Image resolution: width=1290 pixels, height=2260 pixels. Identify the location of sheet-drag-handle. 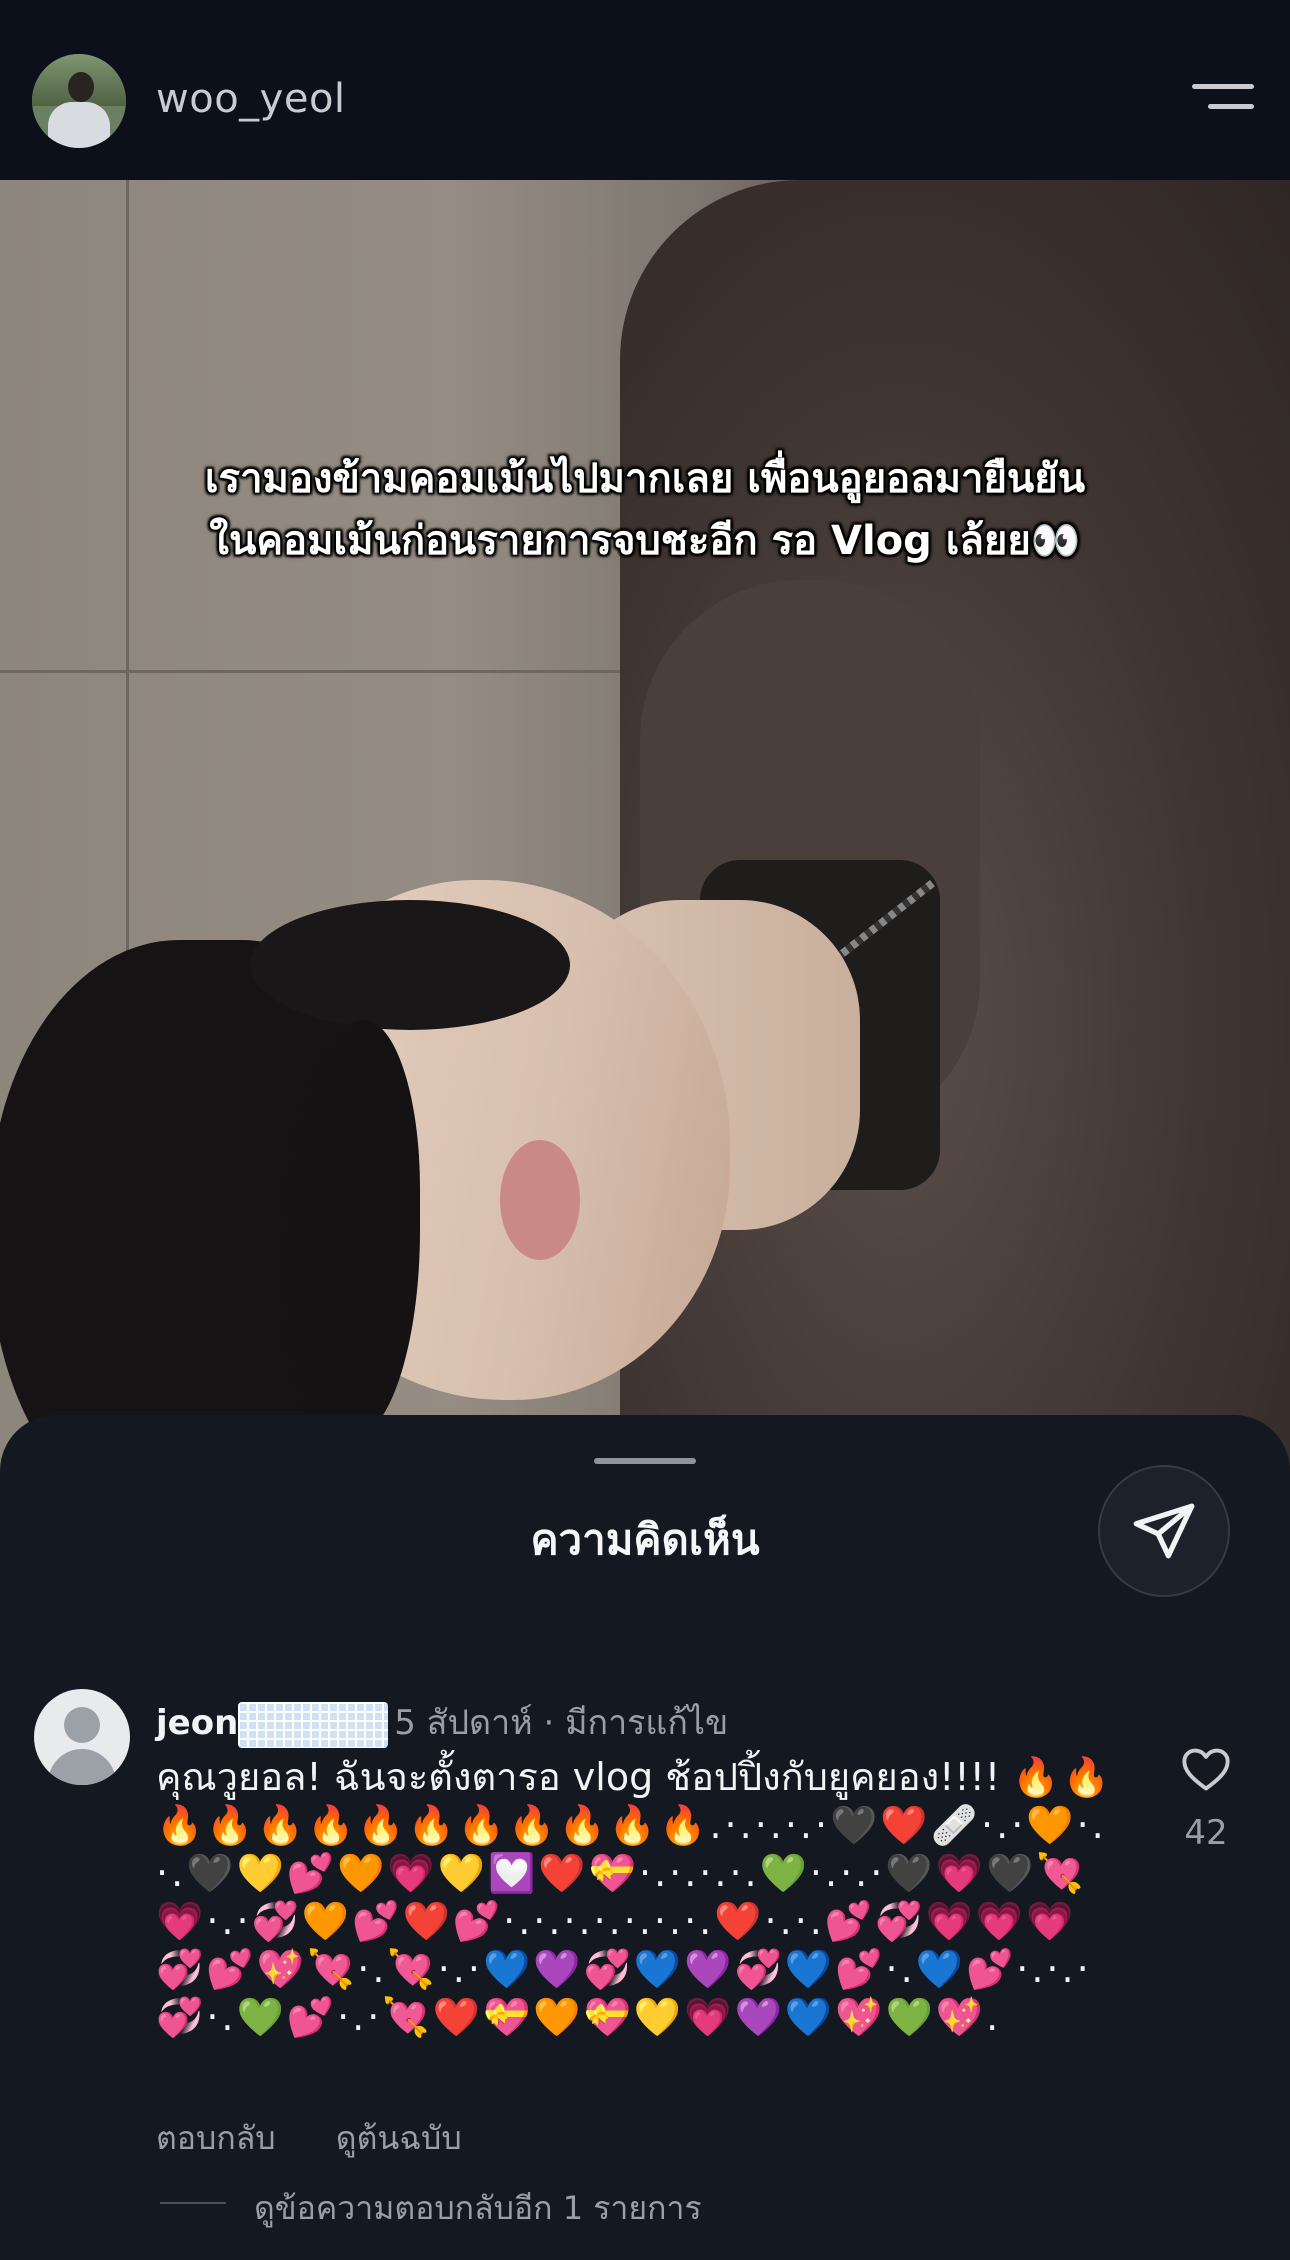
(645, 1461).